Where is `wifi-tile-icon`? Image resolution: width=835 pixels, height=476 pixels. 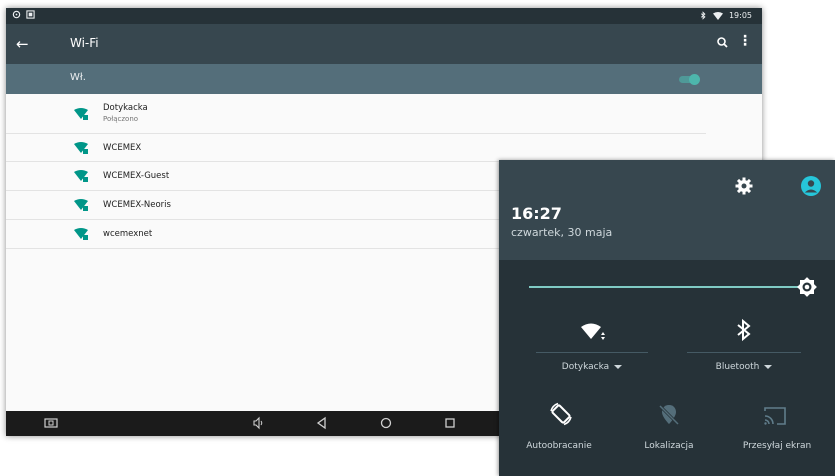 wifi-tile-icon is located at coordinates (593, 332).